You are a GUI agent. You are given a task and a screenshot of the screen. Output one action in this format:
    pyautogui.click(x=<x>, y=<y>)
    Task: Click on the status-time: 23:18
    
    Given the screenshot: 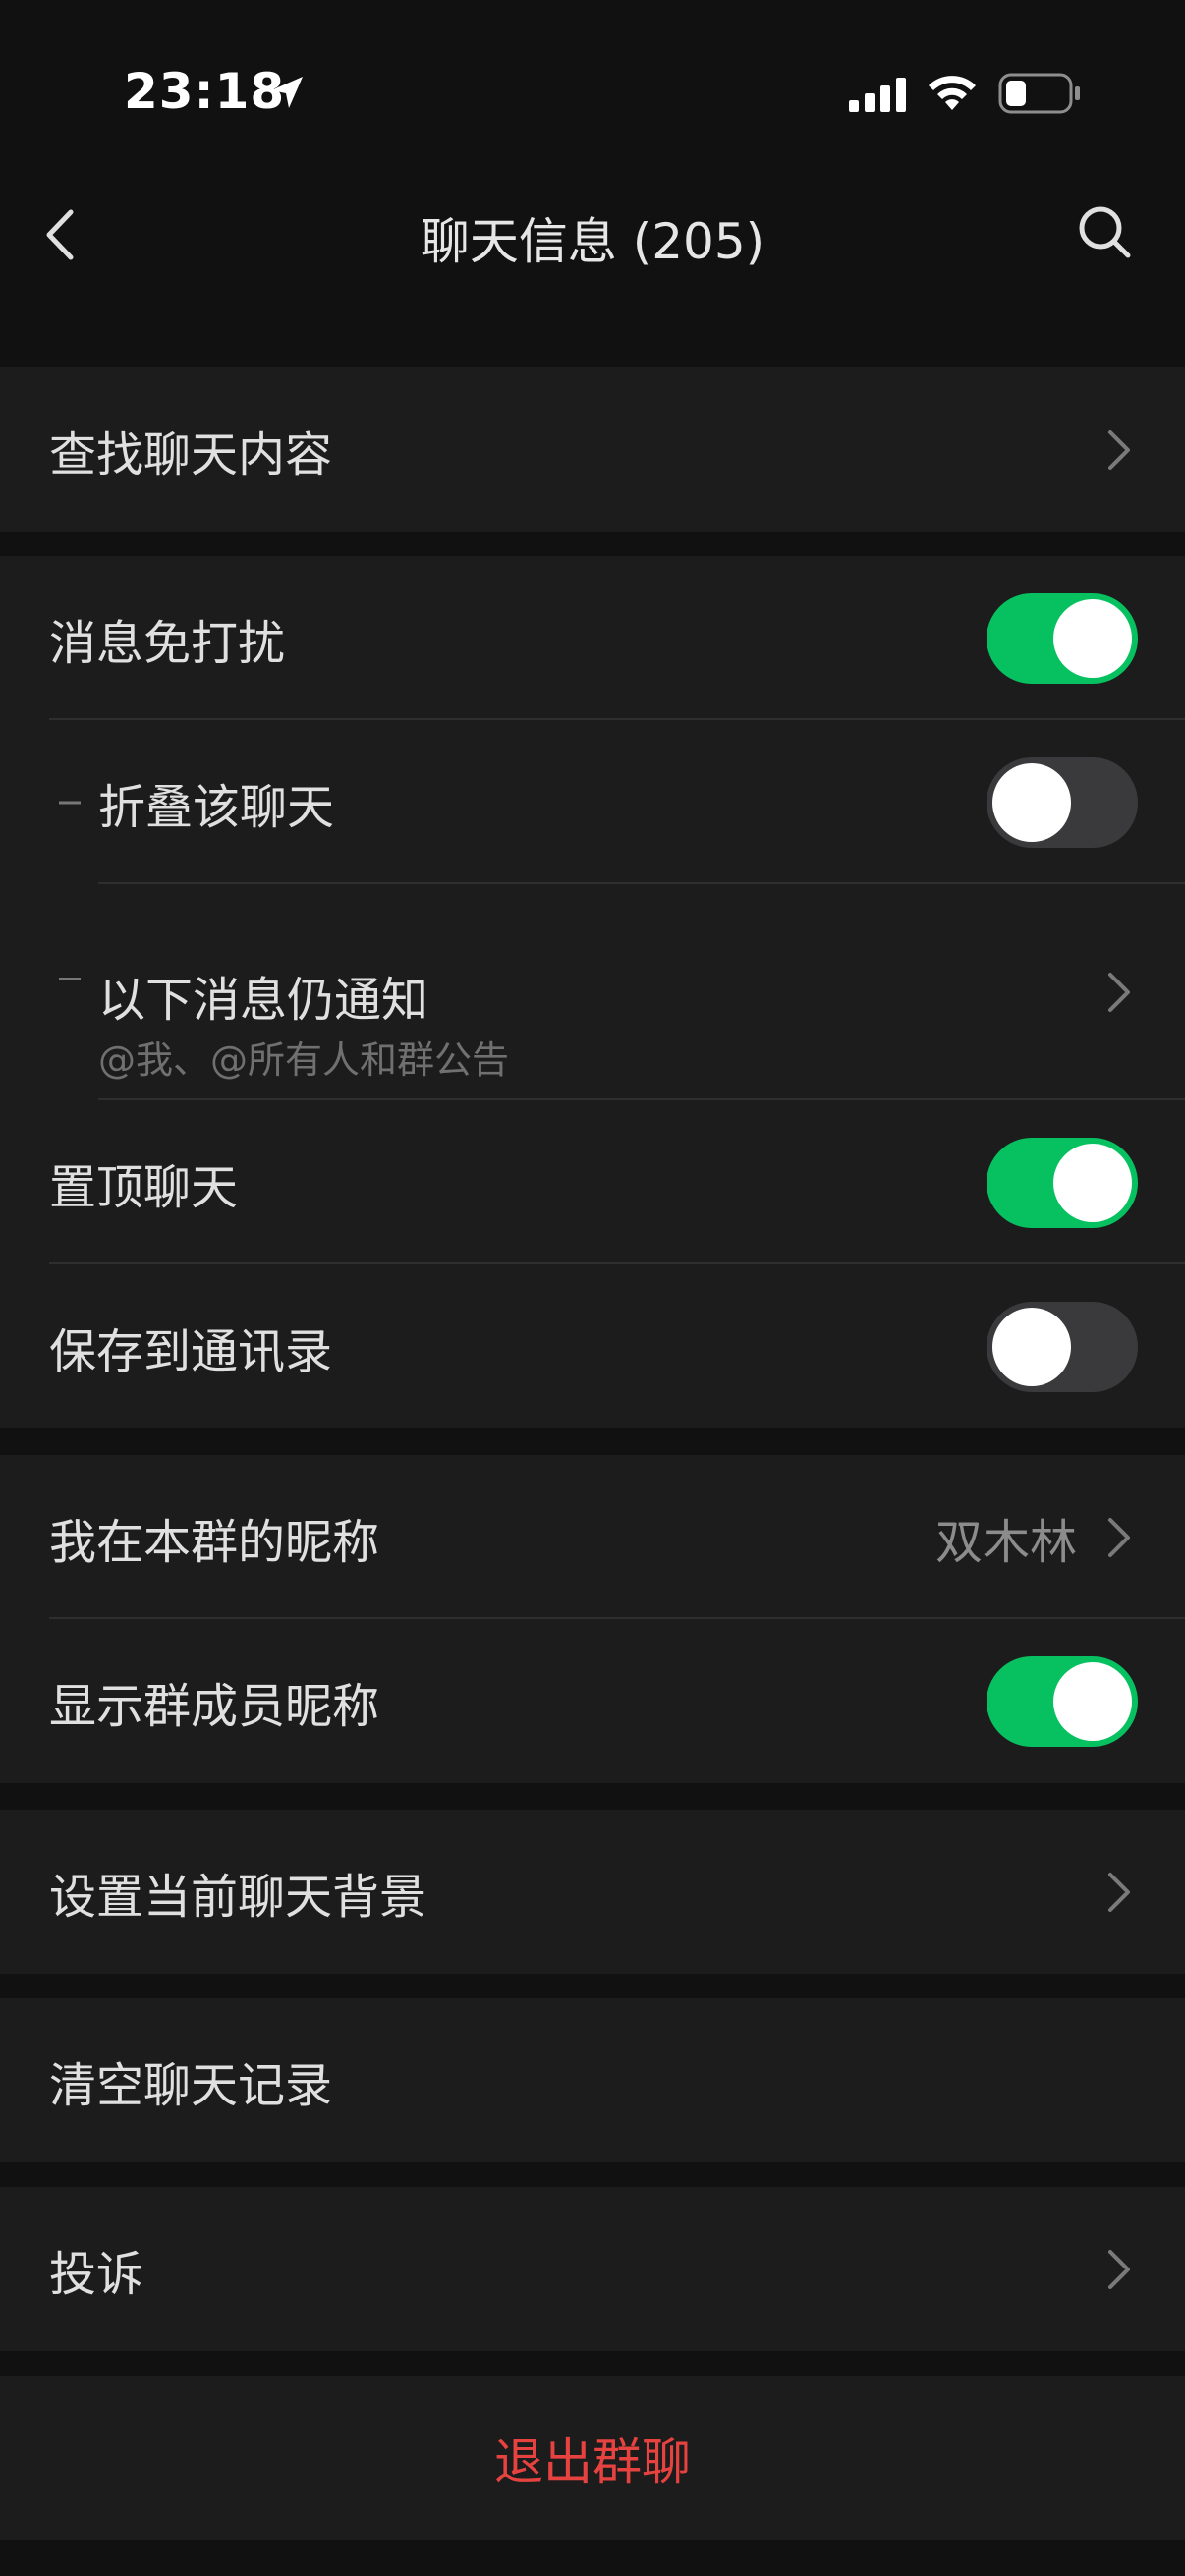 What is the action you would take?
    pyautogui.click(x=205, y=91)
    